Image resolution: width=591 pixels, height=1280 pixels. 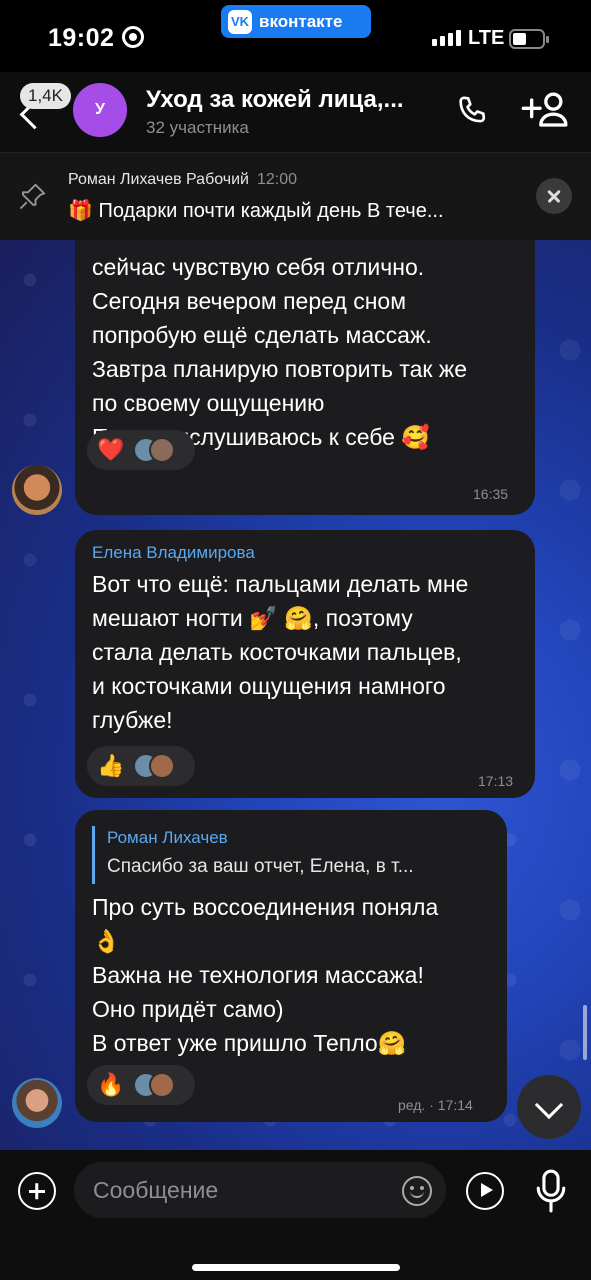 I want to click on play-icon, so click(x=485, y=1191).